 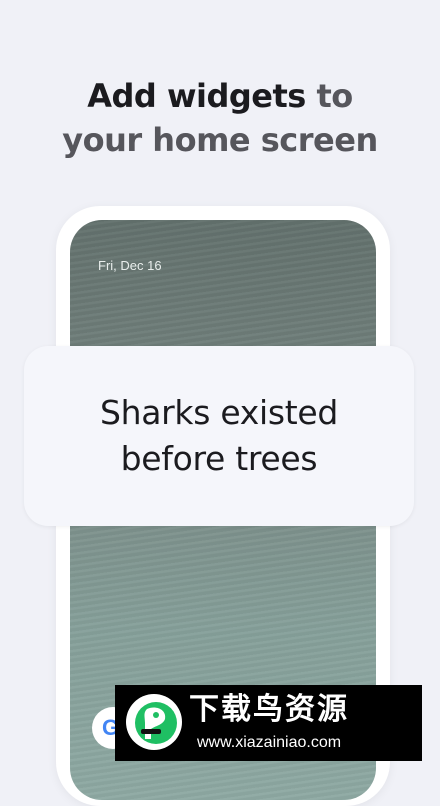 I want to click on fact-line-1: Sharks existed, so click(x=219, y=412).